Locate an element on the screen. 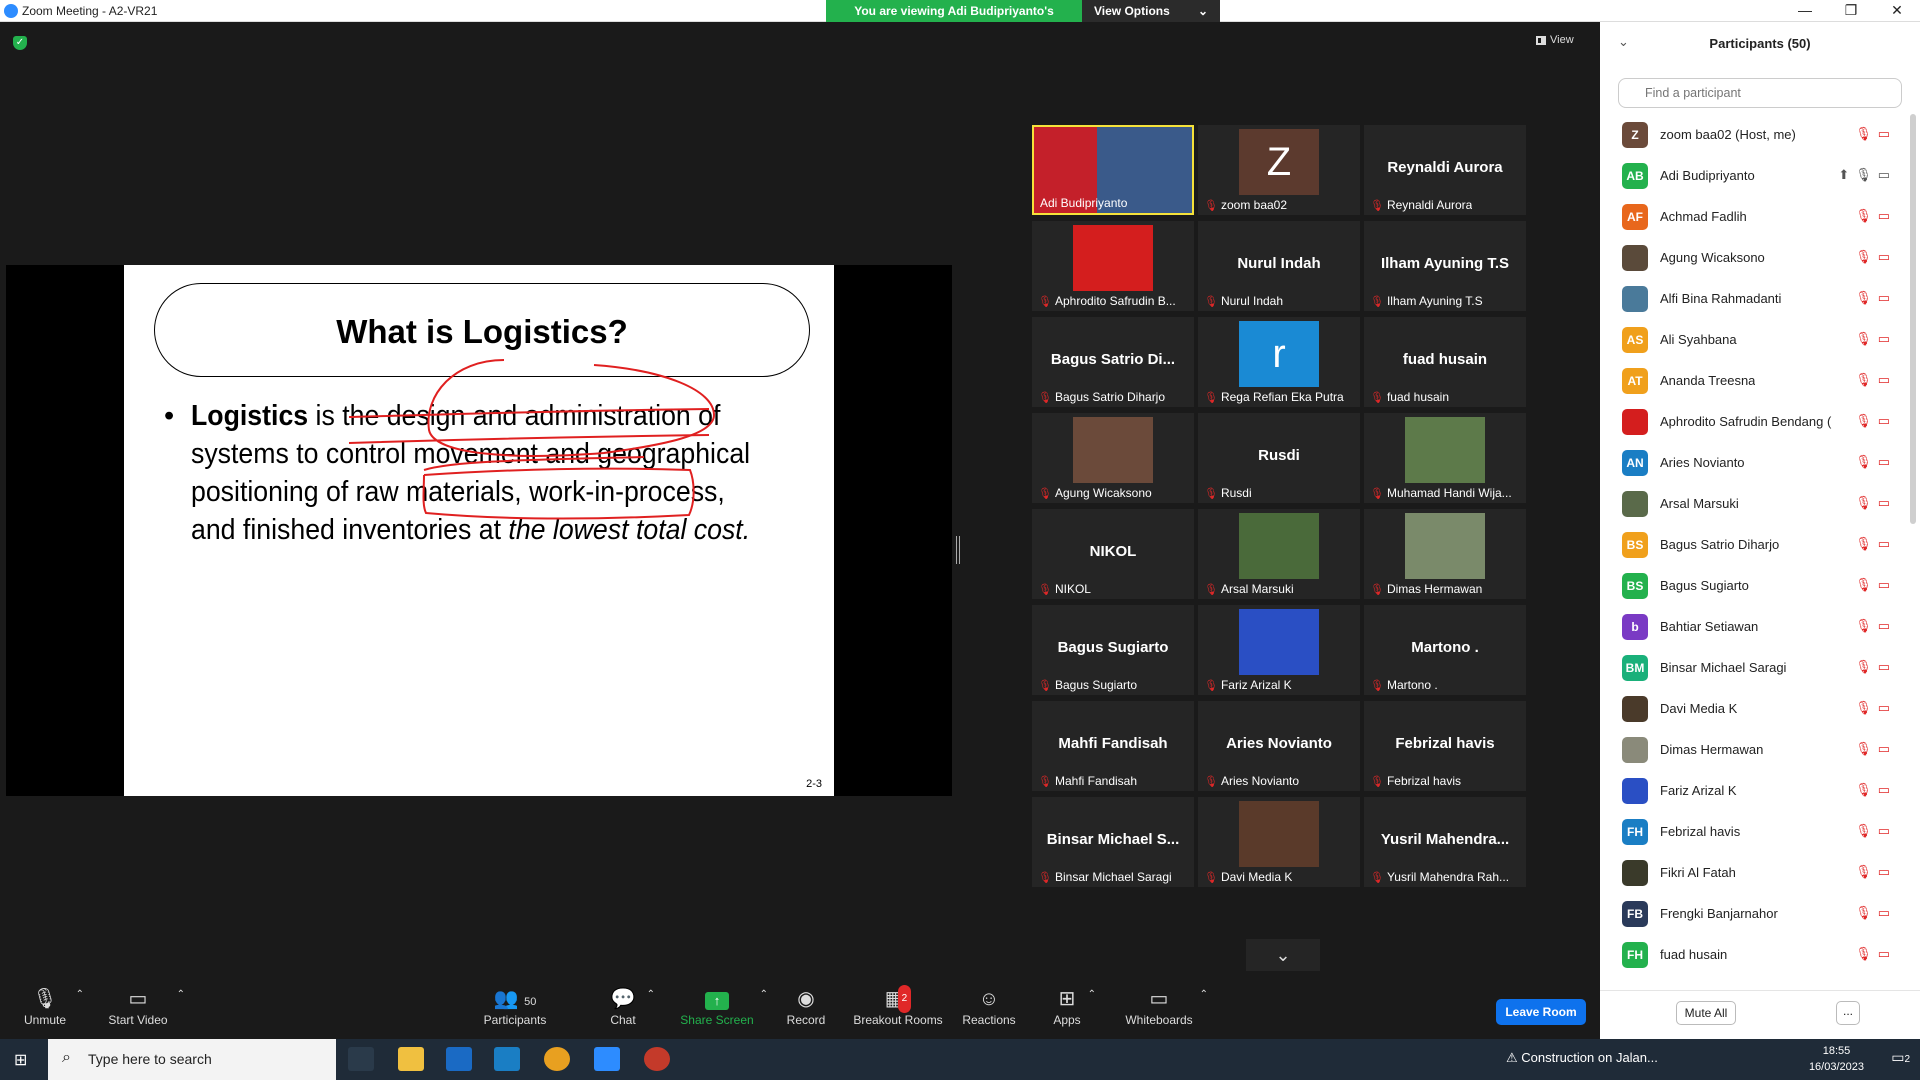 Image resolution: width=1920 pixels, height=1080 pixels. notification-center-icon: ▭2 is located at coordinates (1900, 1057).